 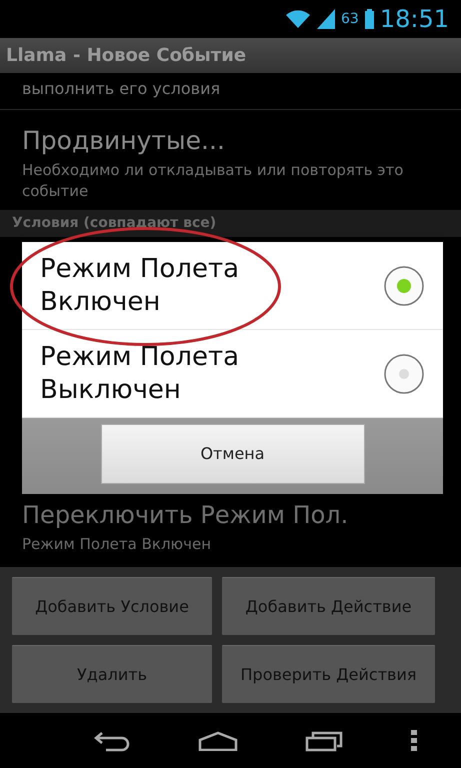 I want to click on list-item-subtitle: Режим Полета Включен, so click(x=117, y=544).